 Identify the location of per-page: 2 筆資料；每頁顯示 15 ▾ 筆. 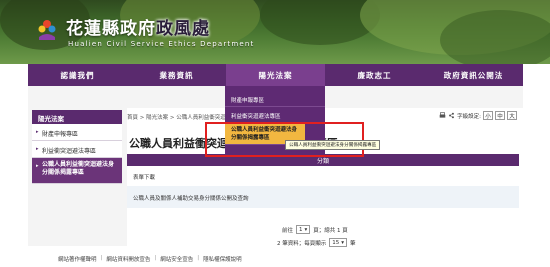
(316, 242).